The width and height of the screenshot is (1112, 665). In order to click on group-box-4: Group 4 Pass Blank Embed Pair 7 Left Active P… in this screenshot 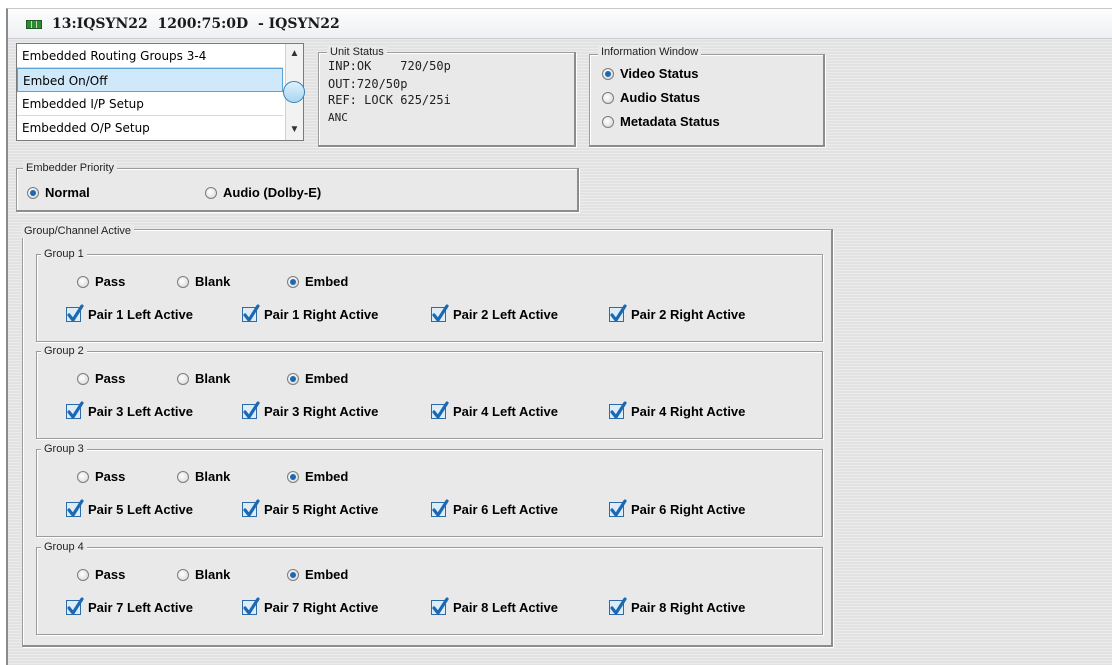, I will do `click(429, 587)`.